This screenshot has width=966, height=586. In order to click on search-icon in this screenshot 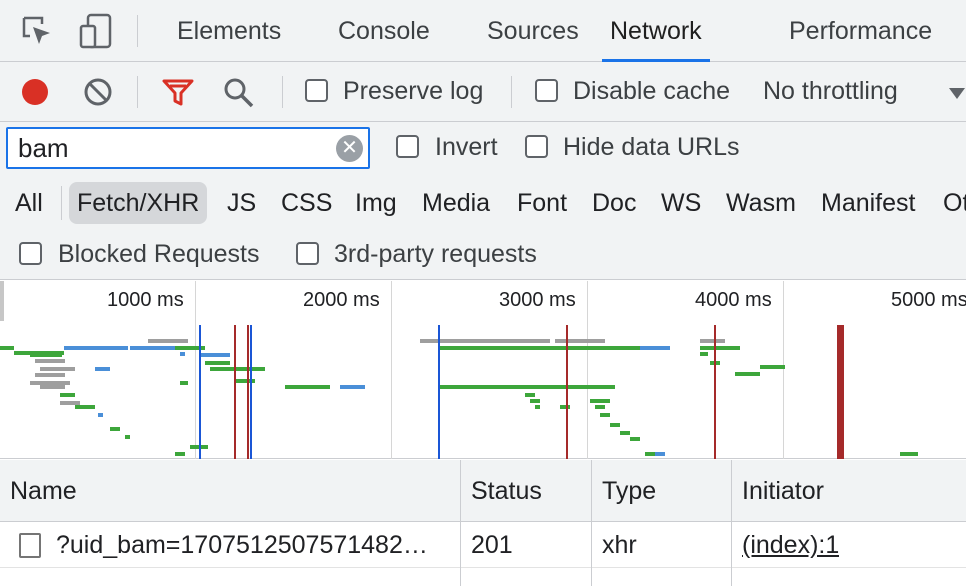, I will do `click(239, 93)`.